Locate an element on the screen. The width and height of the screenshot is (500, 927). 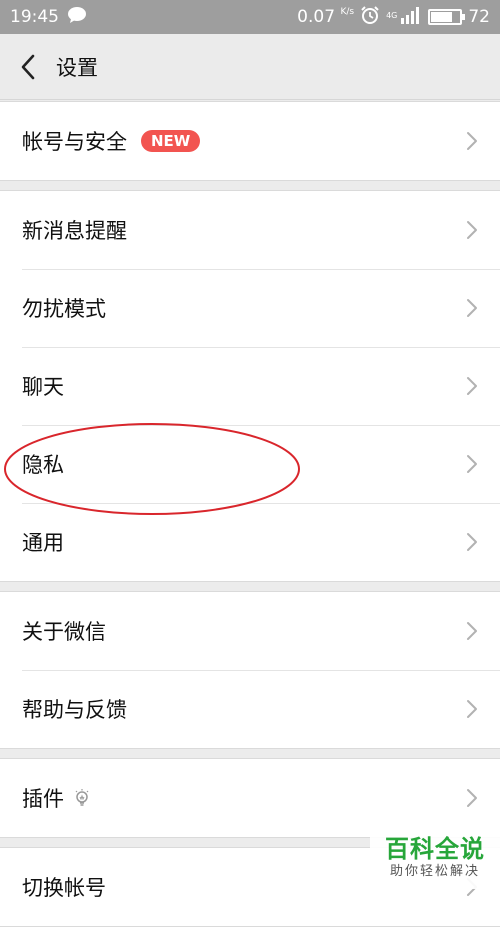
settings-item-label: 关于微信 is located at coordinates (64, 632).